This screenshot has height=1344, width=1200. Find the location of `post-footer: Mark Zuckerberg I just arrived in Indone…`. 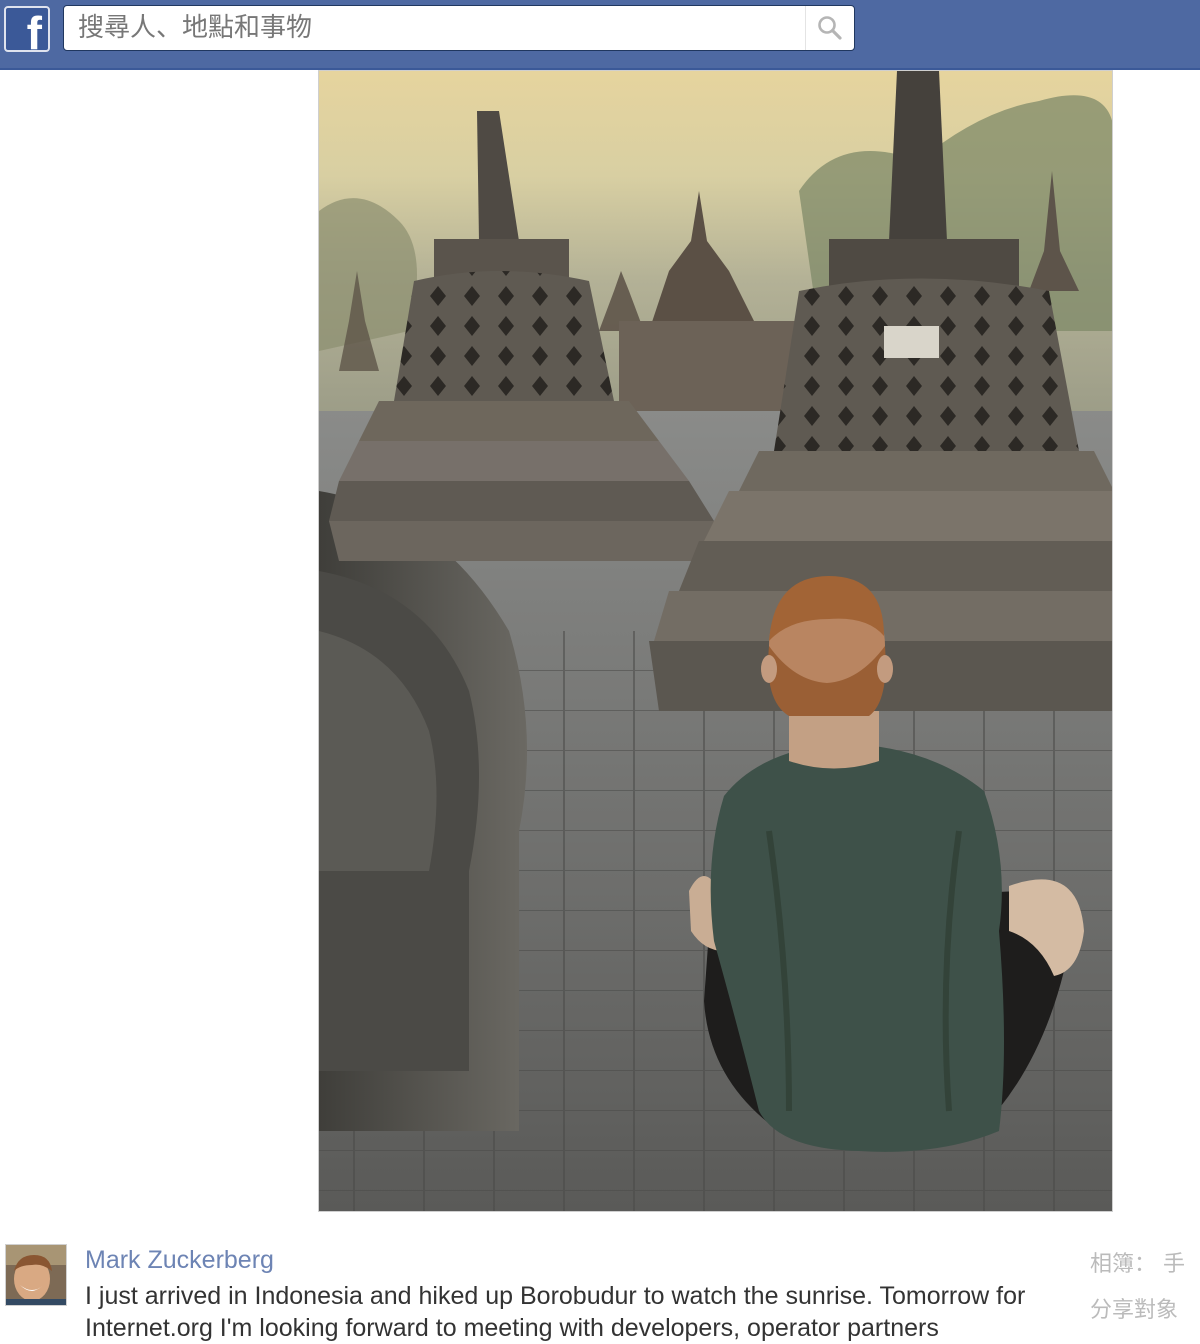

post-footer: Mark Zuckerberg I just arrived in Indone… is located at coordinates (600, 1290).